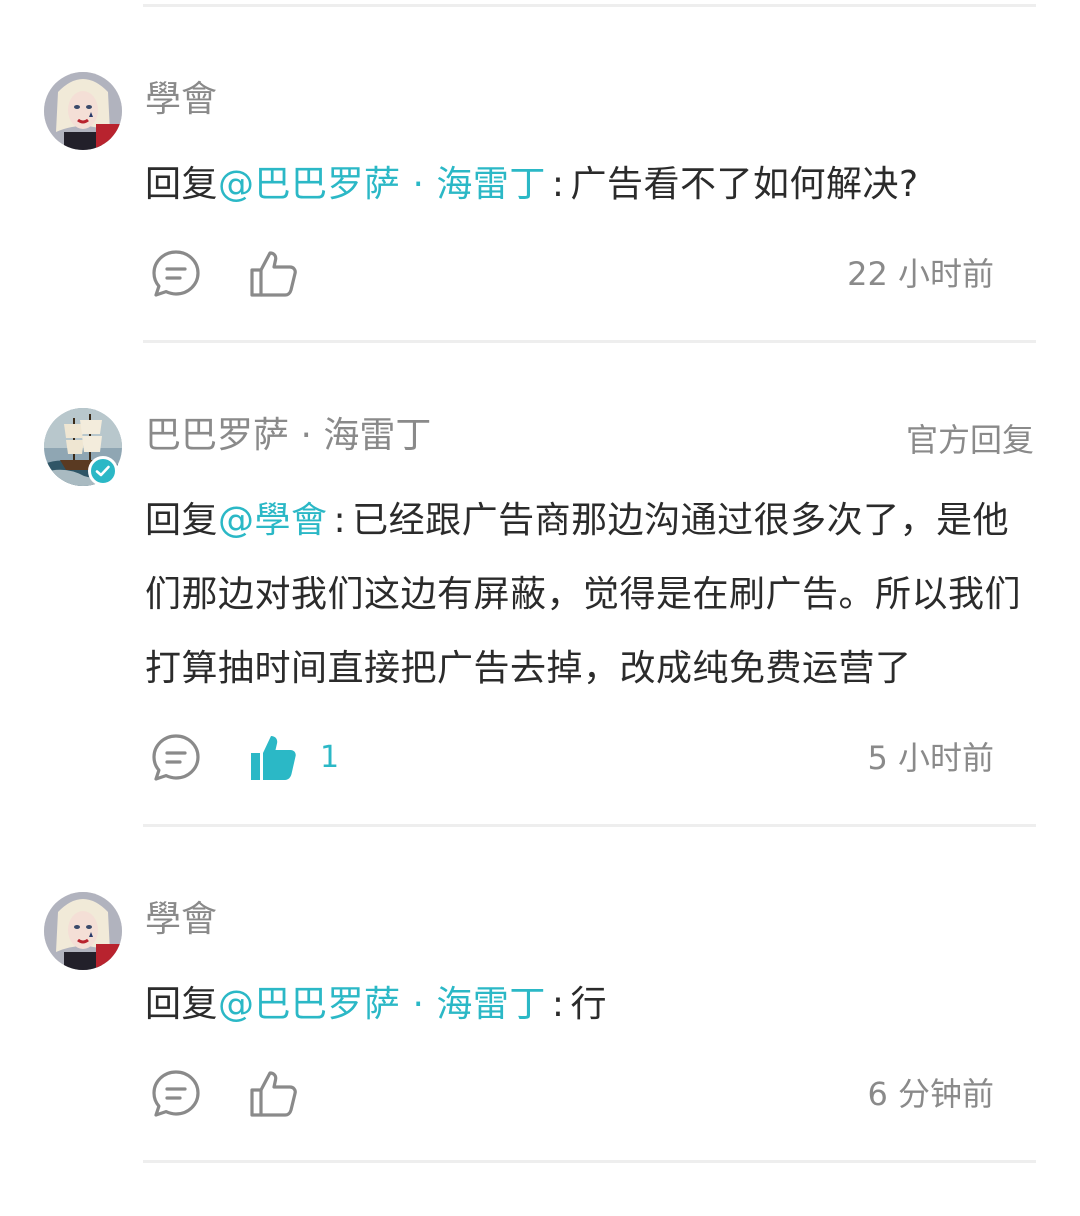  What do you see at coordinates (595, 760) in the screenshot?
I see `action-bar: 1 5 小时前` at bounding box center [595, 760].